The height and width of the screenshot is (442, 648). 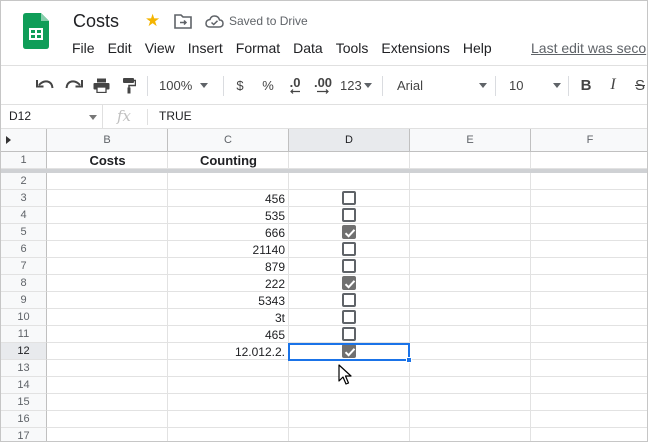 What do you see at coordinates (268, 85) in the screenshot?
I see `percent-button: %` at bounding box center [268, 85].